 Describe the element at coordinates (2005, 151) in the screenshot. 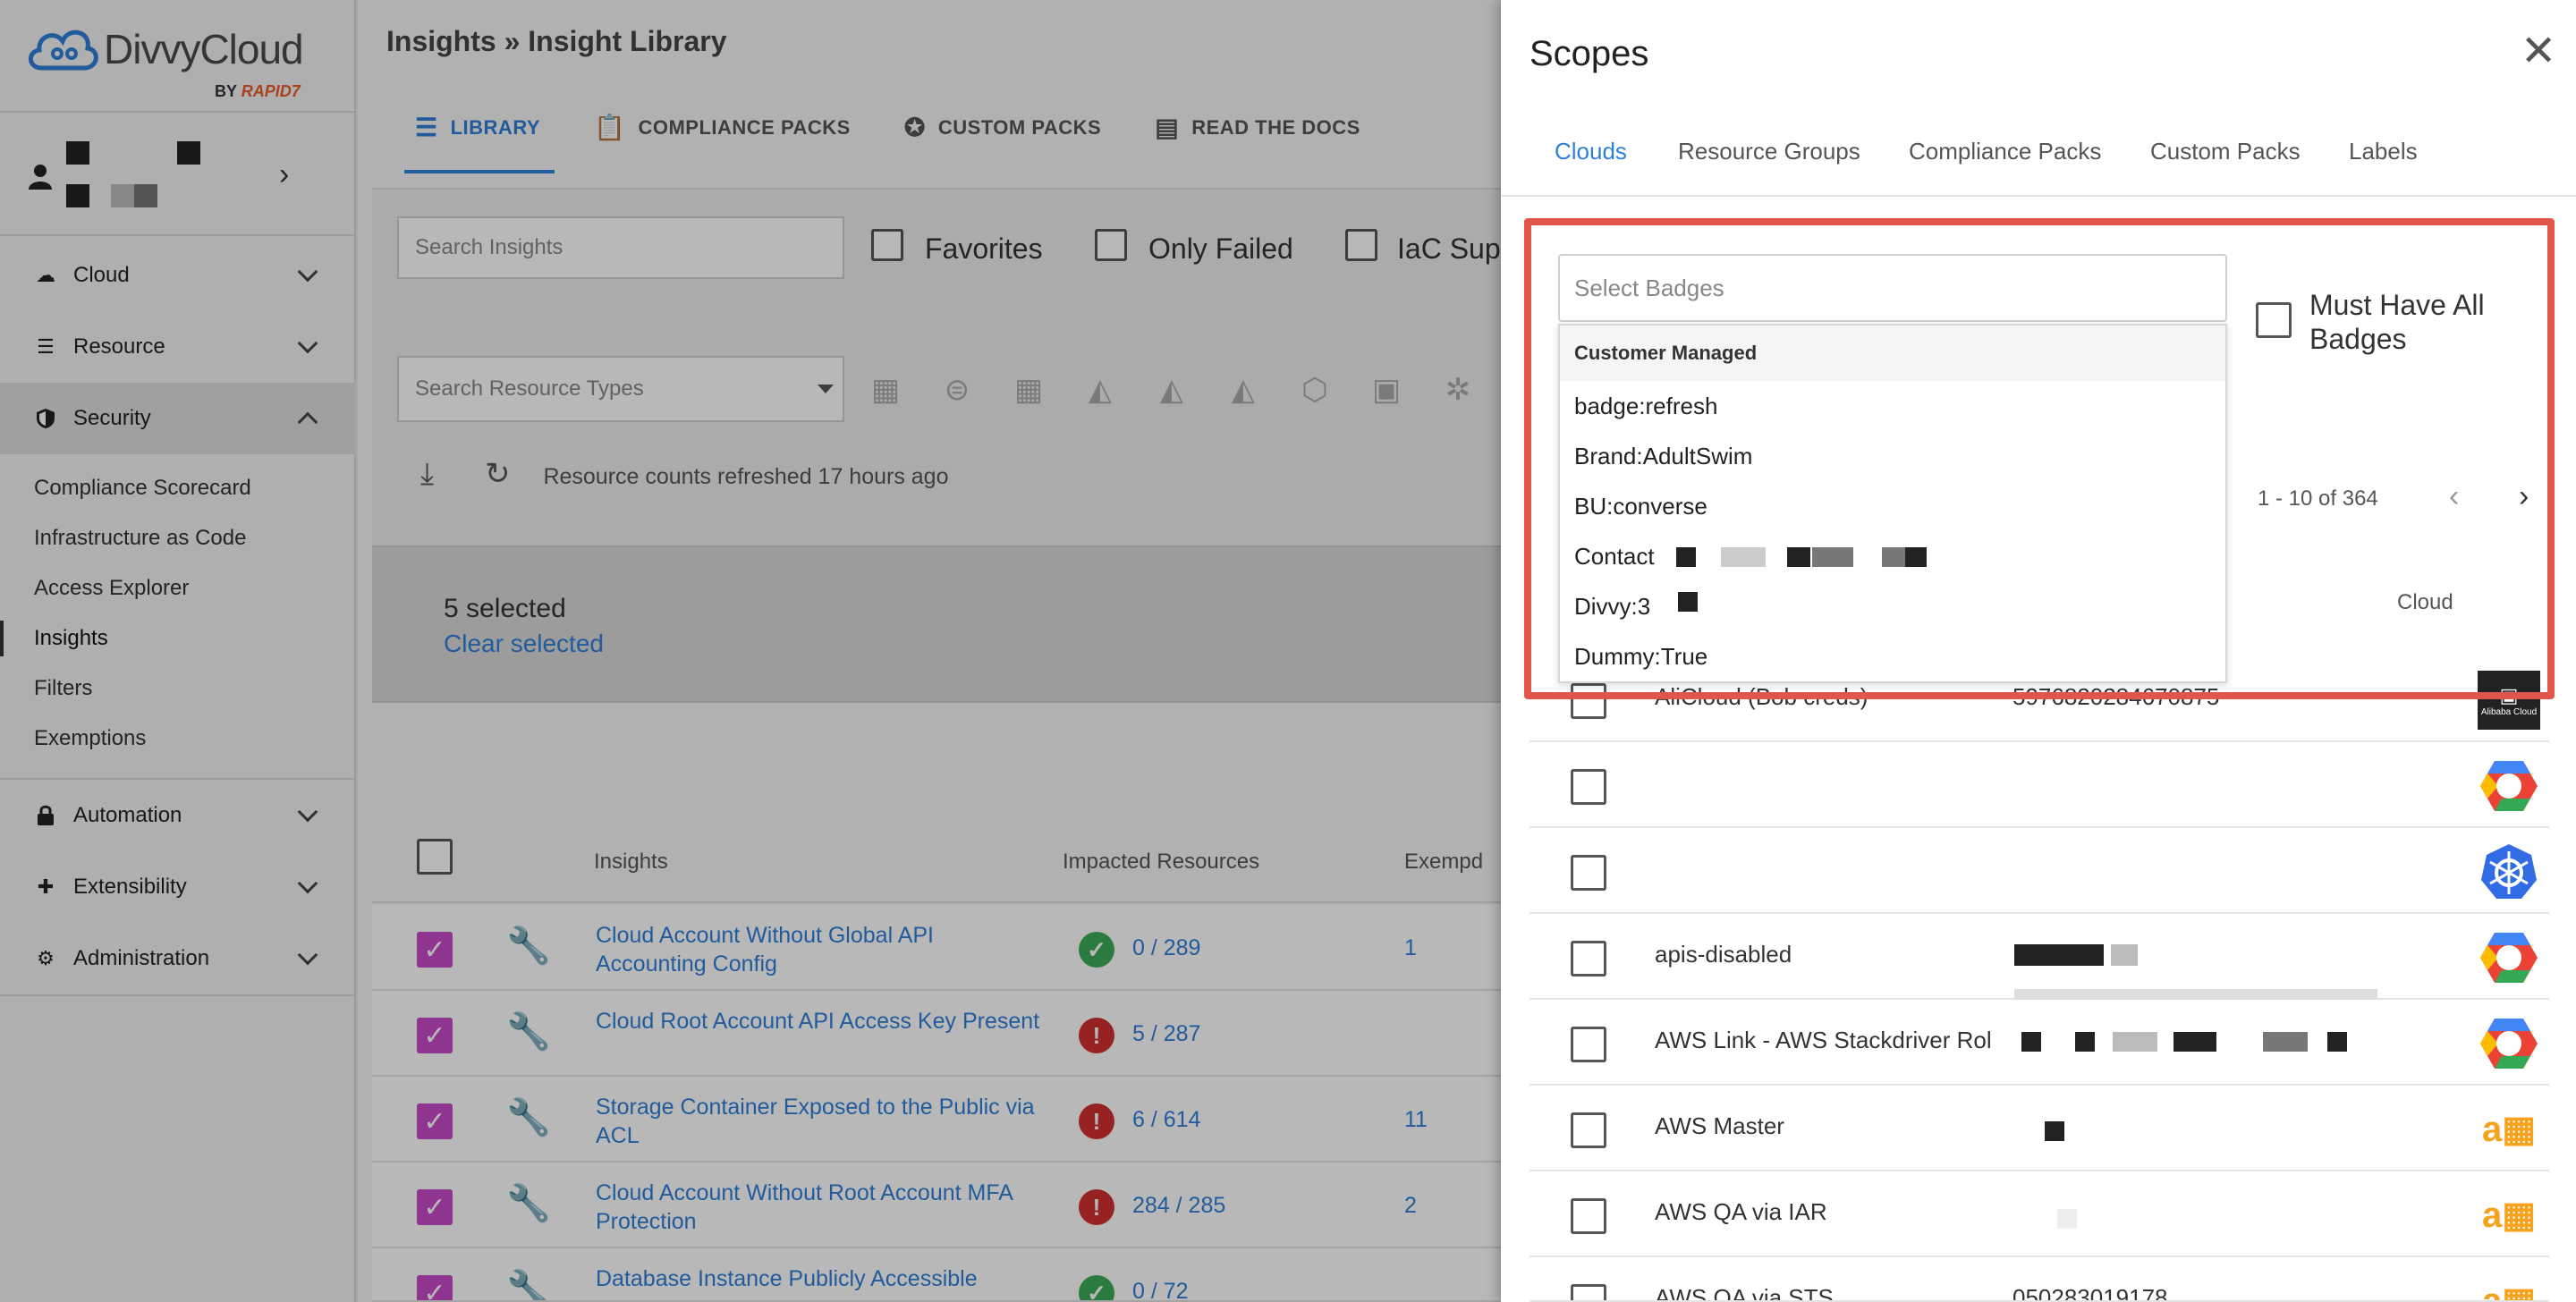

I see `tab-compliance-packs: Compliance Packs` at that location.